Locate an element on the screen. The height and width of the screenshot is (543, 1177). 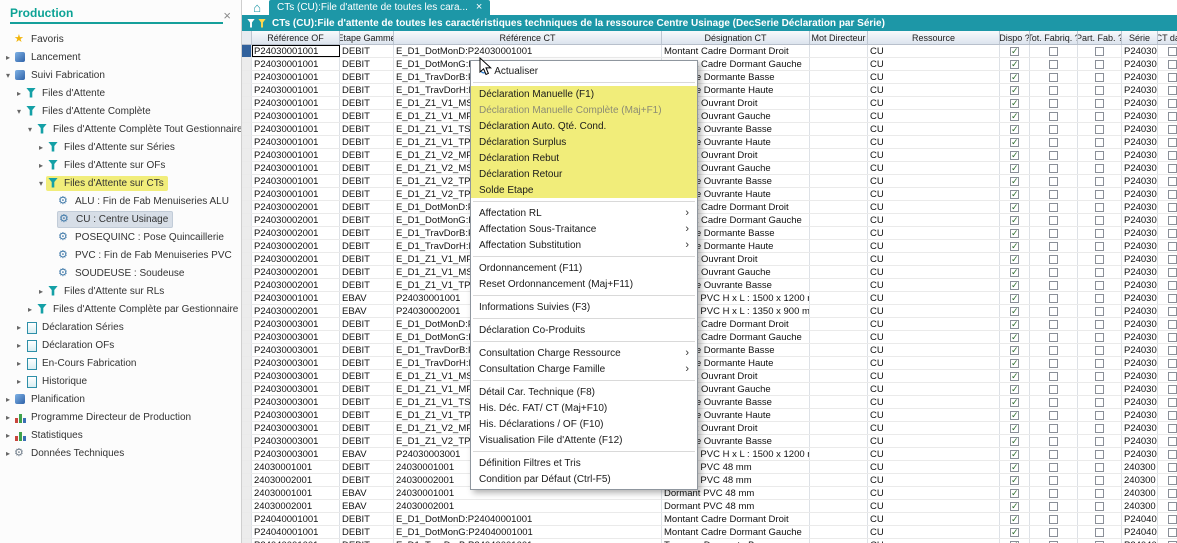
tree-item-content: Files d'Attente sur OFs is located at coordinates (107, 165).